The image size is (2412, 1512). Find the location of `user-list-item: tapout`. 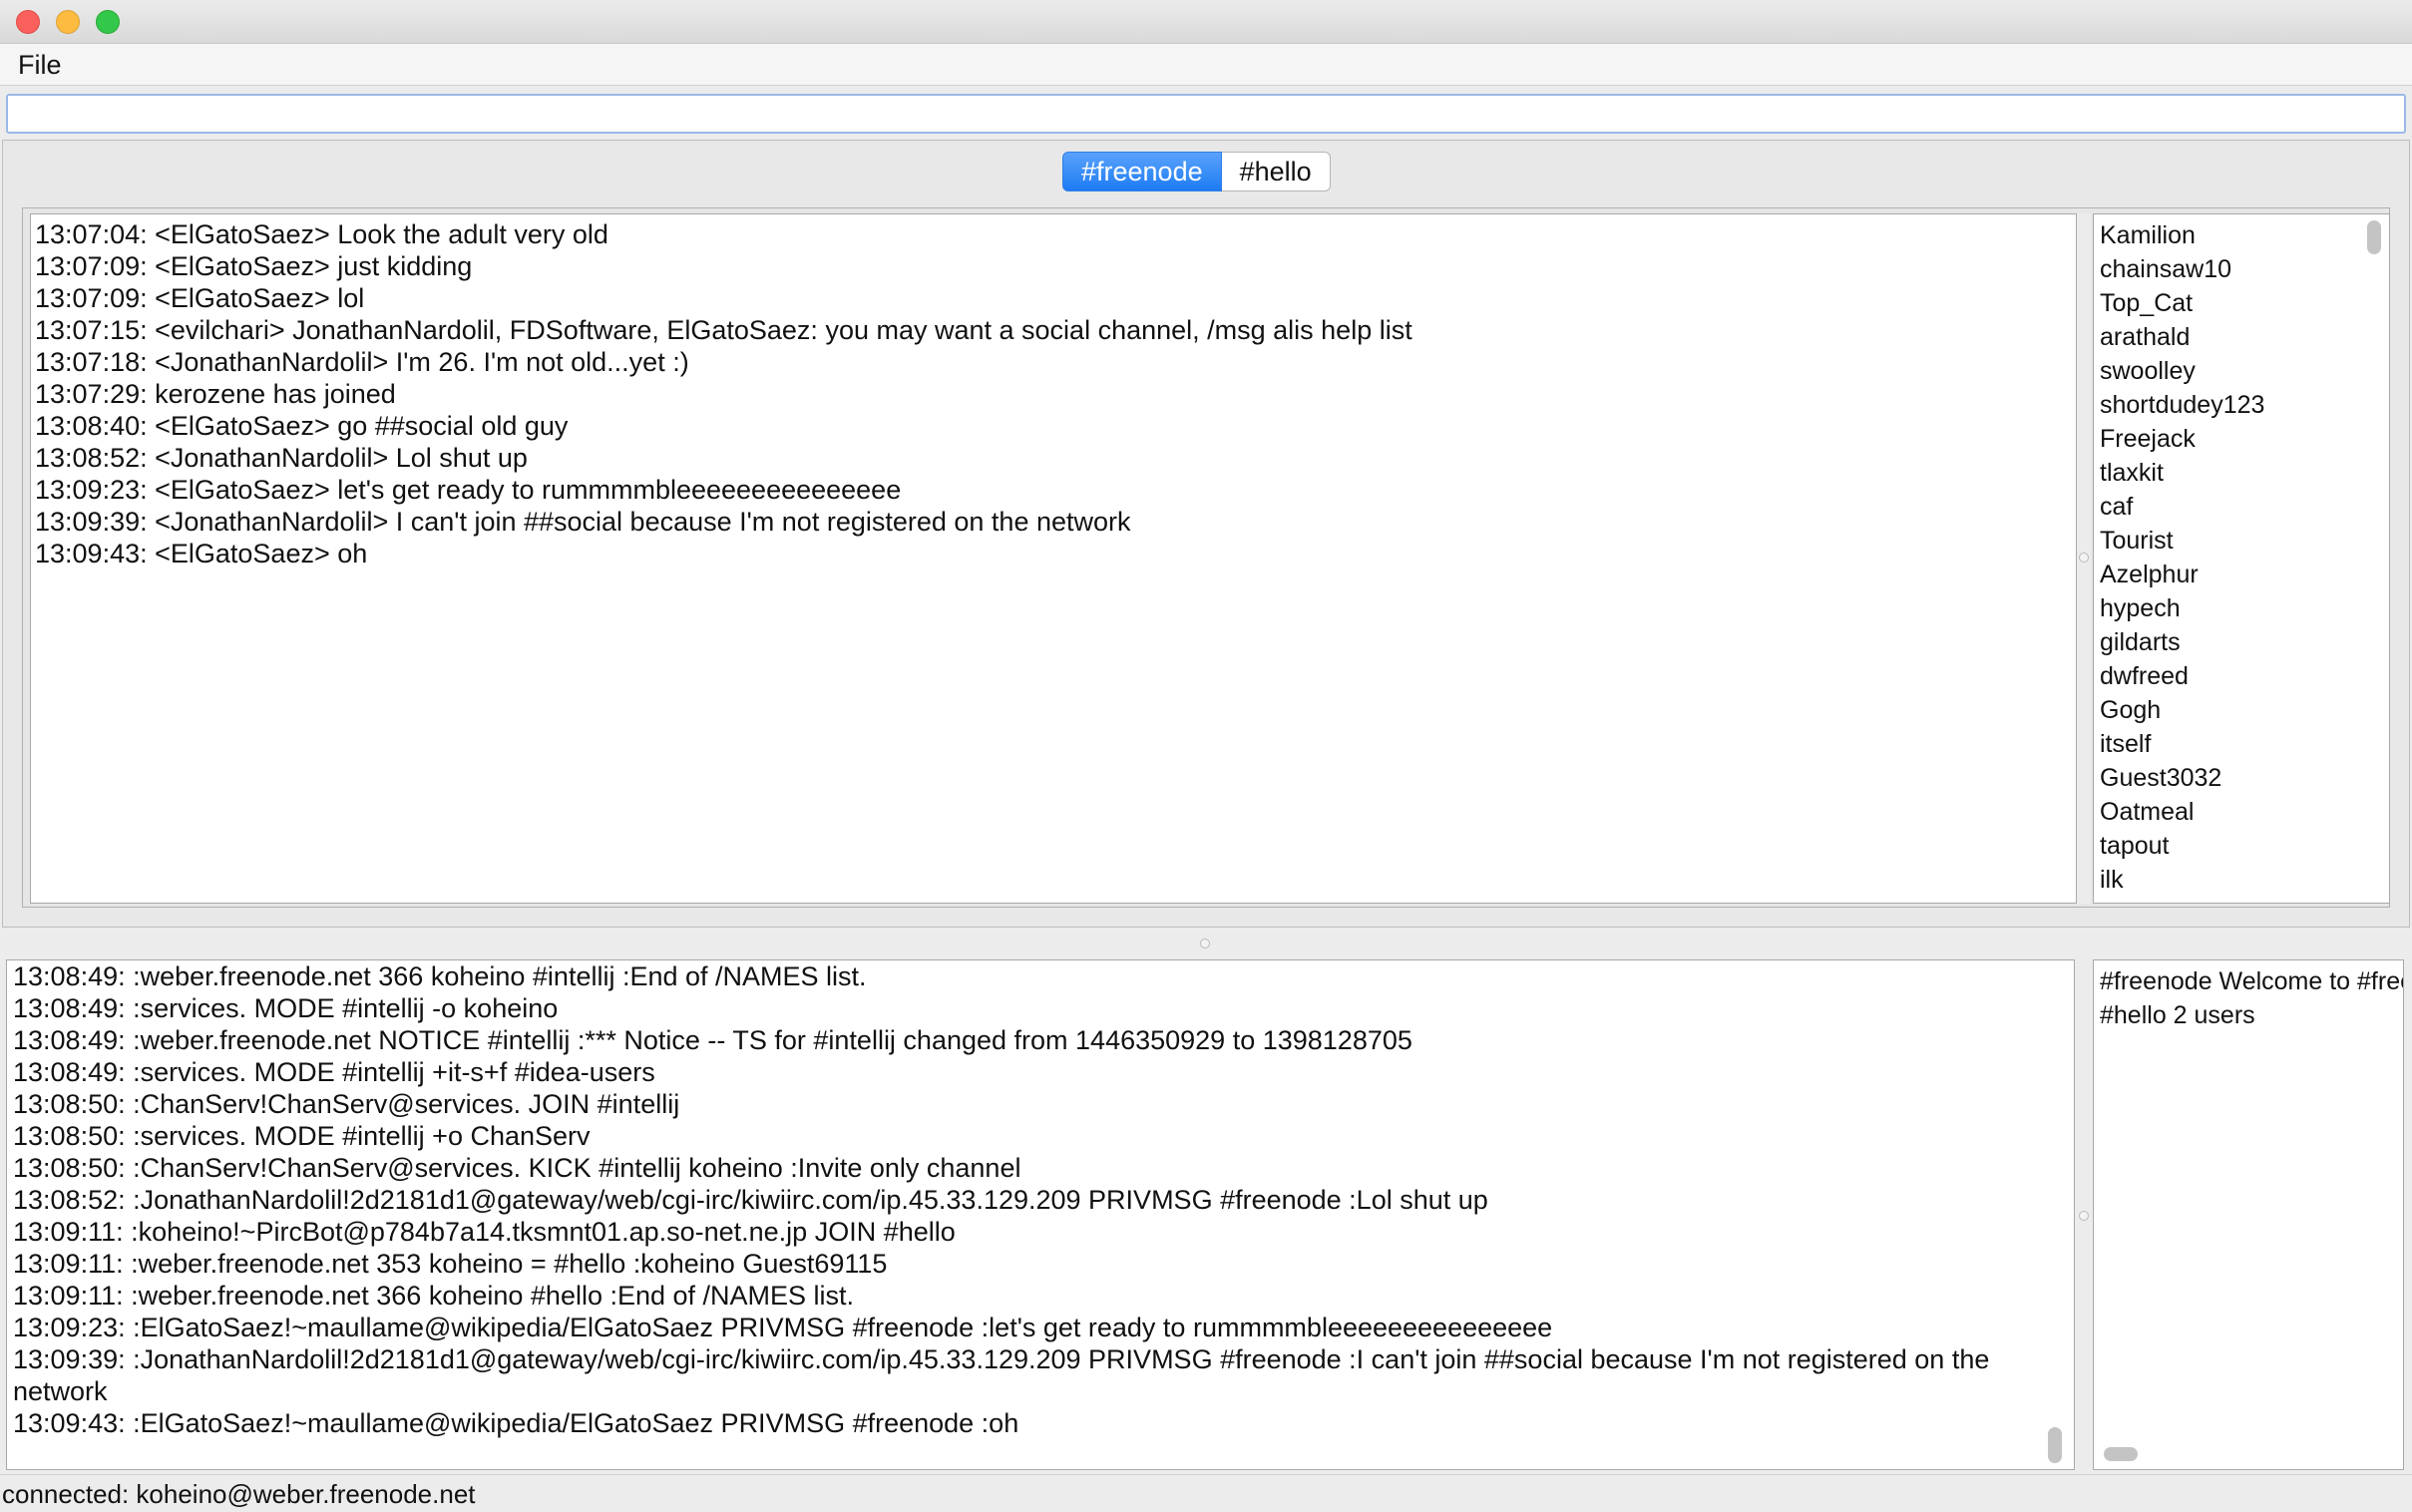

user-list-item: tapout is located at coordinates (2241, 846).